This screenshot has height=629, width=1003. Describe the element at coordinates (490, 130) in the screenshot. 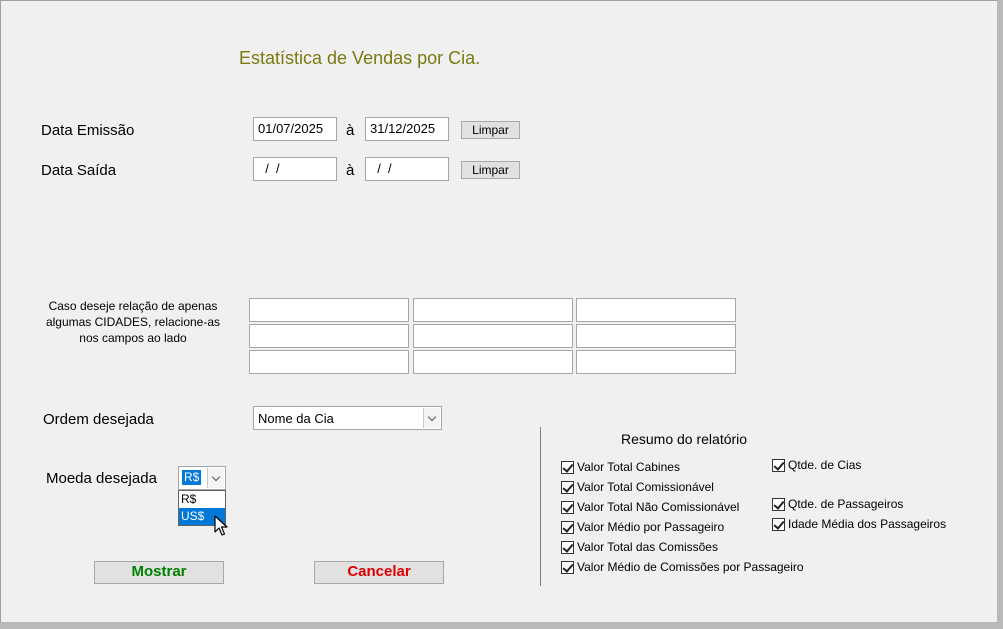

I see `data-emissao-clear-button: Limpar` at that location.